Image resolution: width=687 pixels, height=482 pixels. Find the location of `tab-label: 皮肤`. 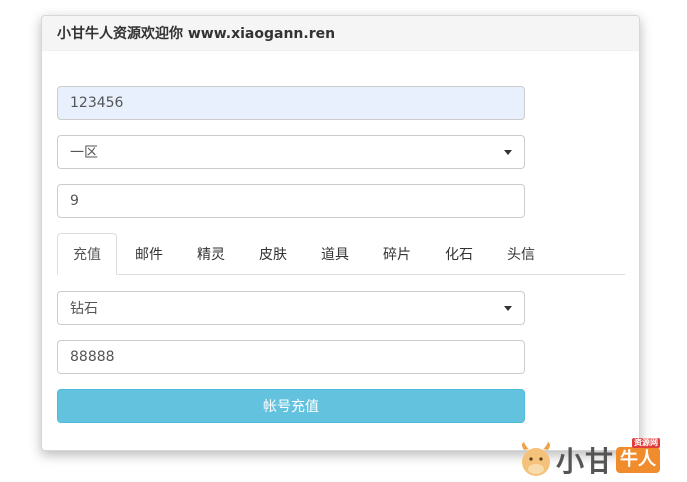

tab-label: 皮肤 is located at coordinates (273, 255).